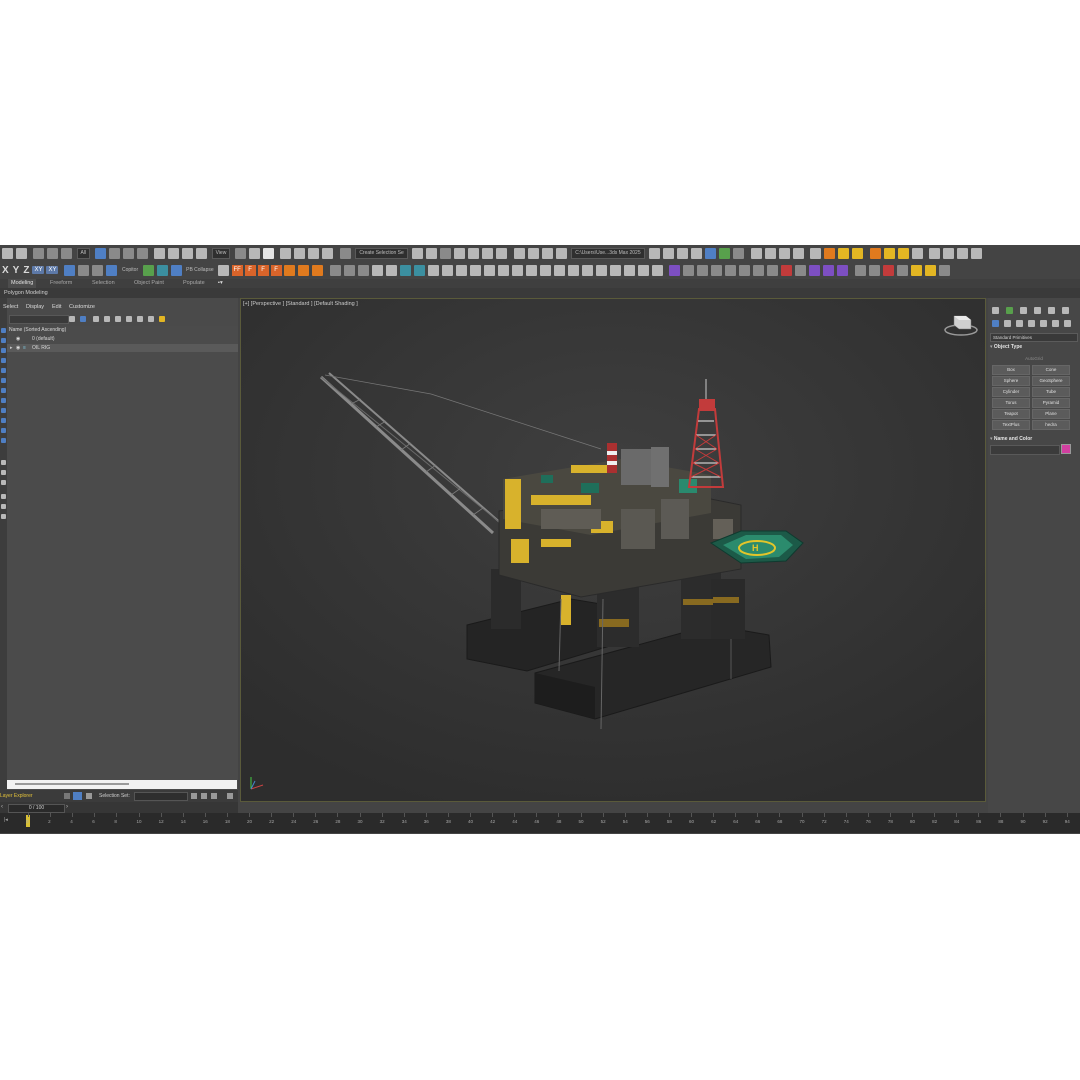  I want to click on rectangular-selection-icon, so click(128, 253).